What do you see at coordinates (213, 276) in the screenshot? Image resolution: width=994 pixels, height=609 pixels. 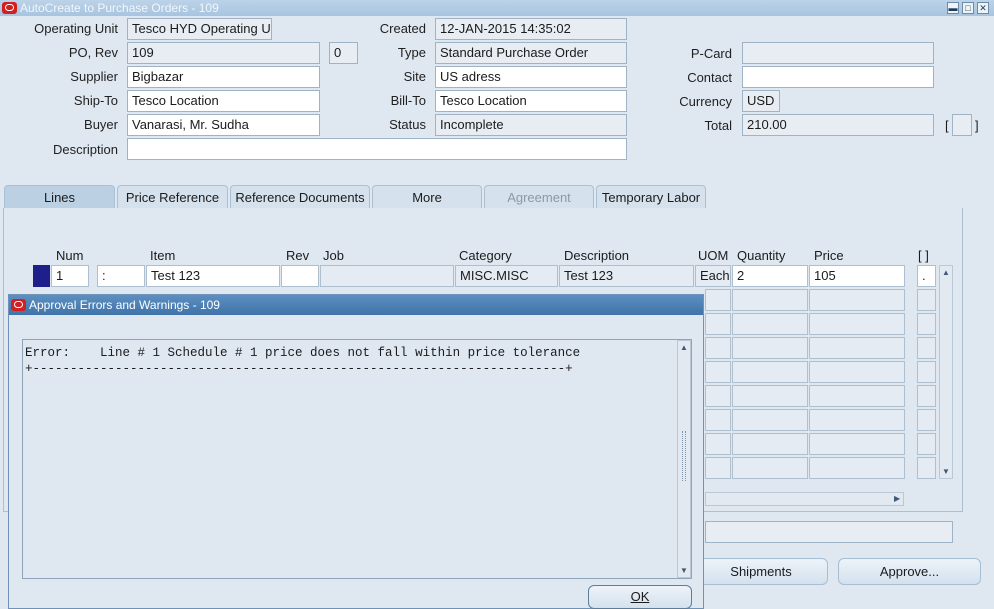 I see `line-item-cell: Test 123` at bounding box center [213, 276].